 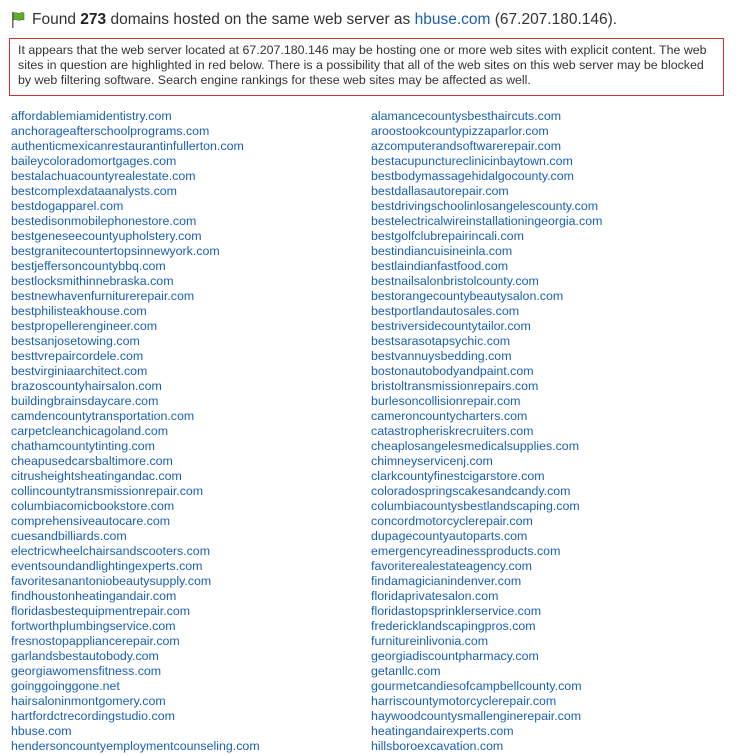 I want to click on domain-link: floridasbestequipmentrepair.com, so click(x=135, y=611).